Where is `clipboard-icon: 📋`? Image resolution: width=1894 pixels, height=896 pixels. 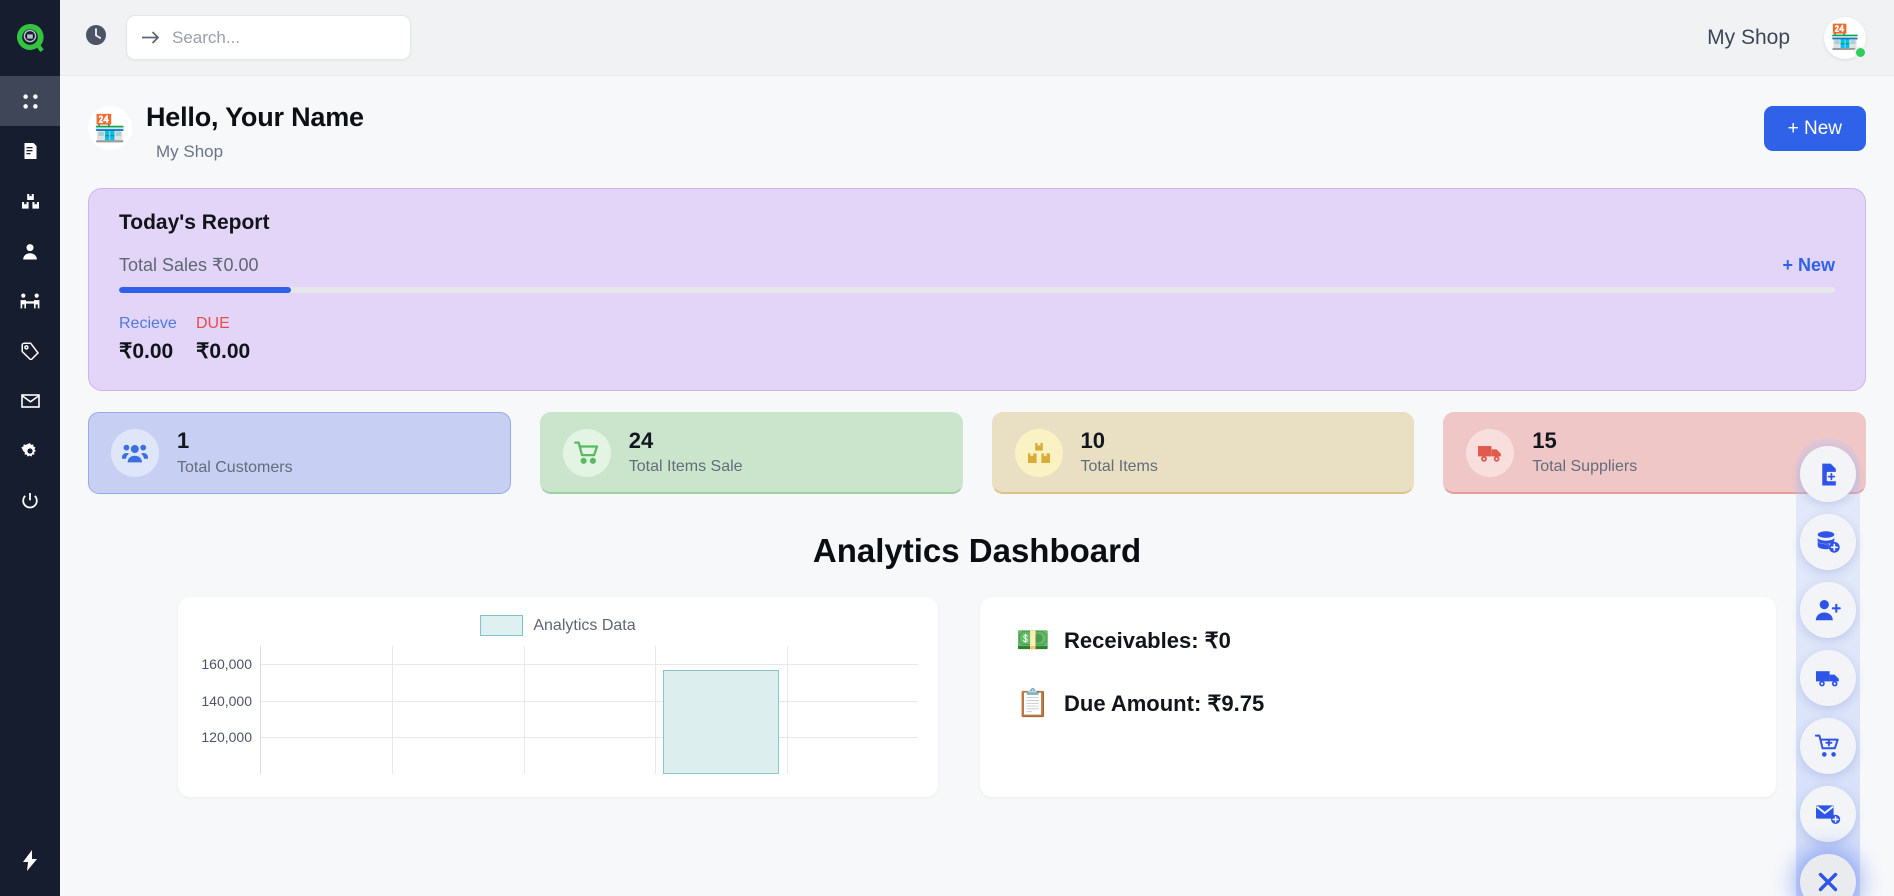 clipboard-icon: 📋 is located at coordinates (1033, 703).